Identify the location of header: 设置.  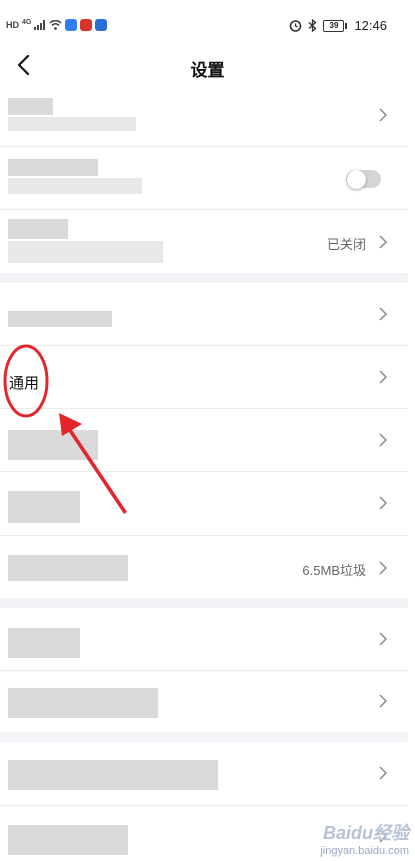
(207, 67).